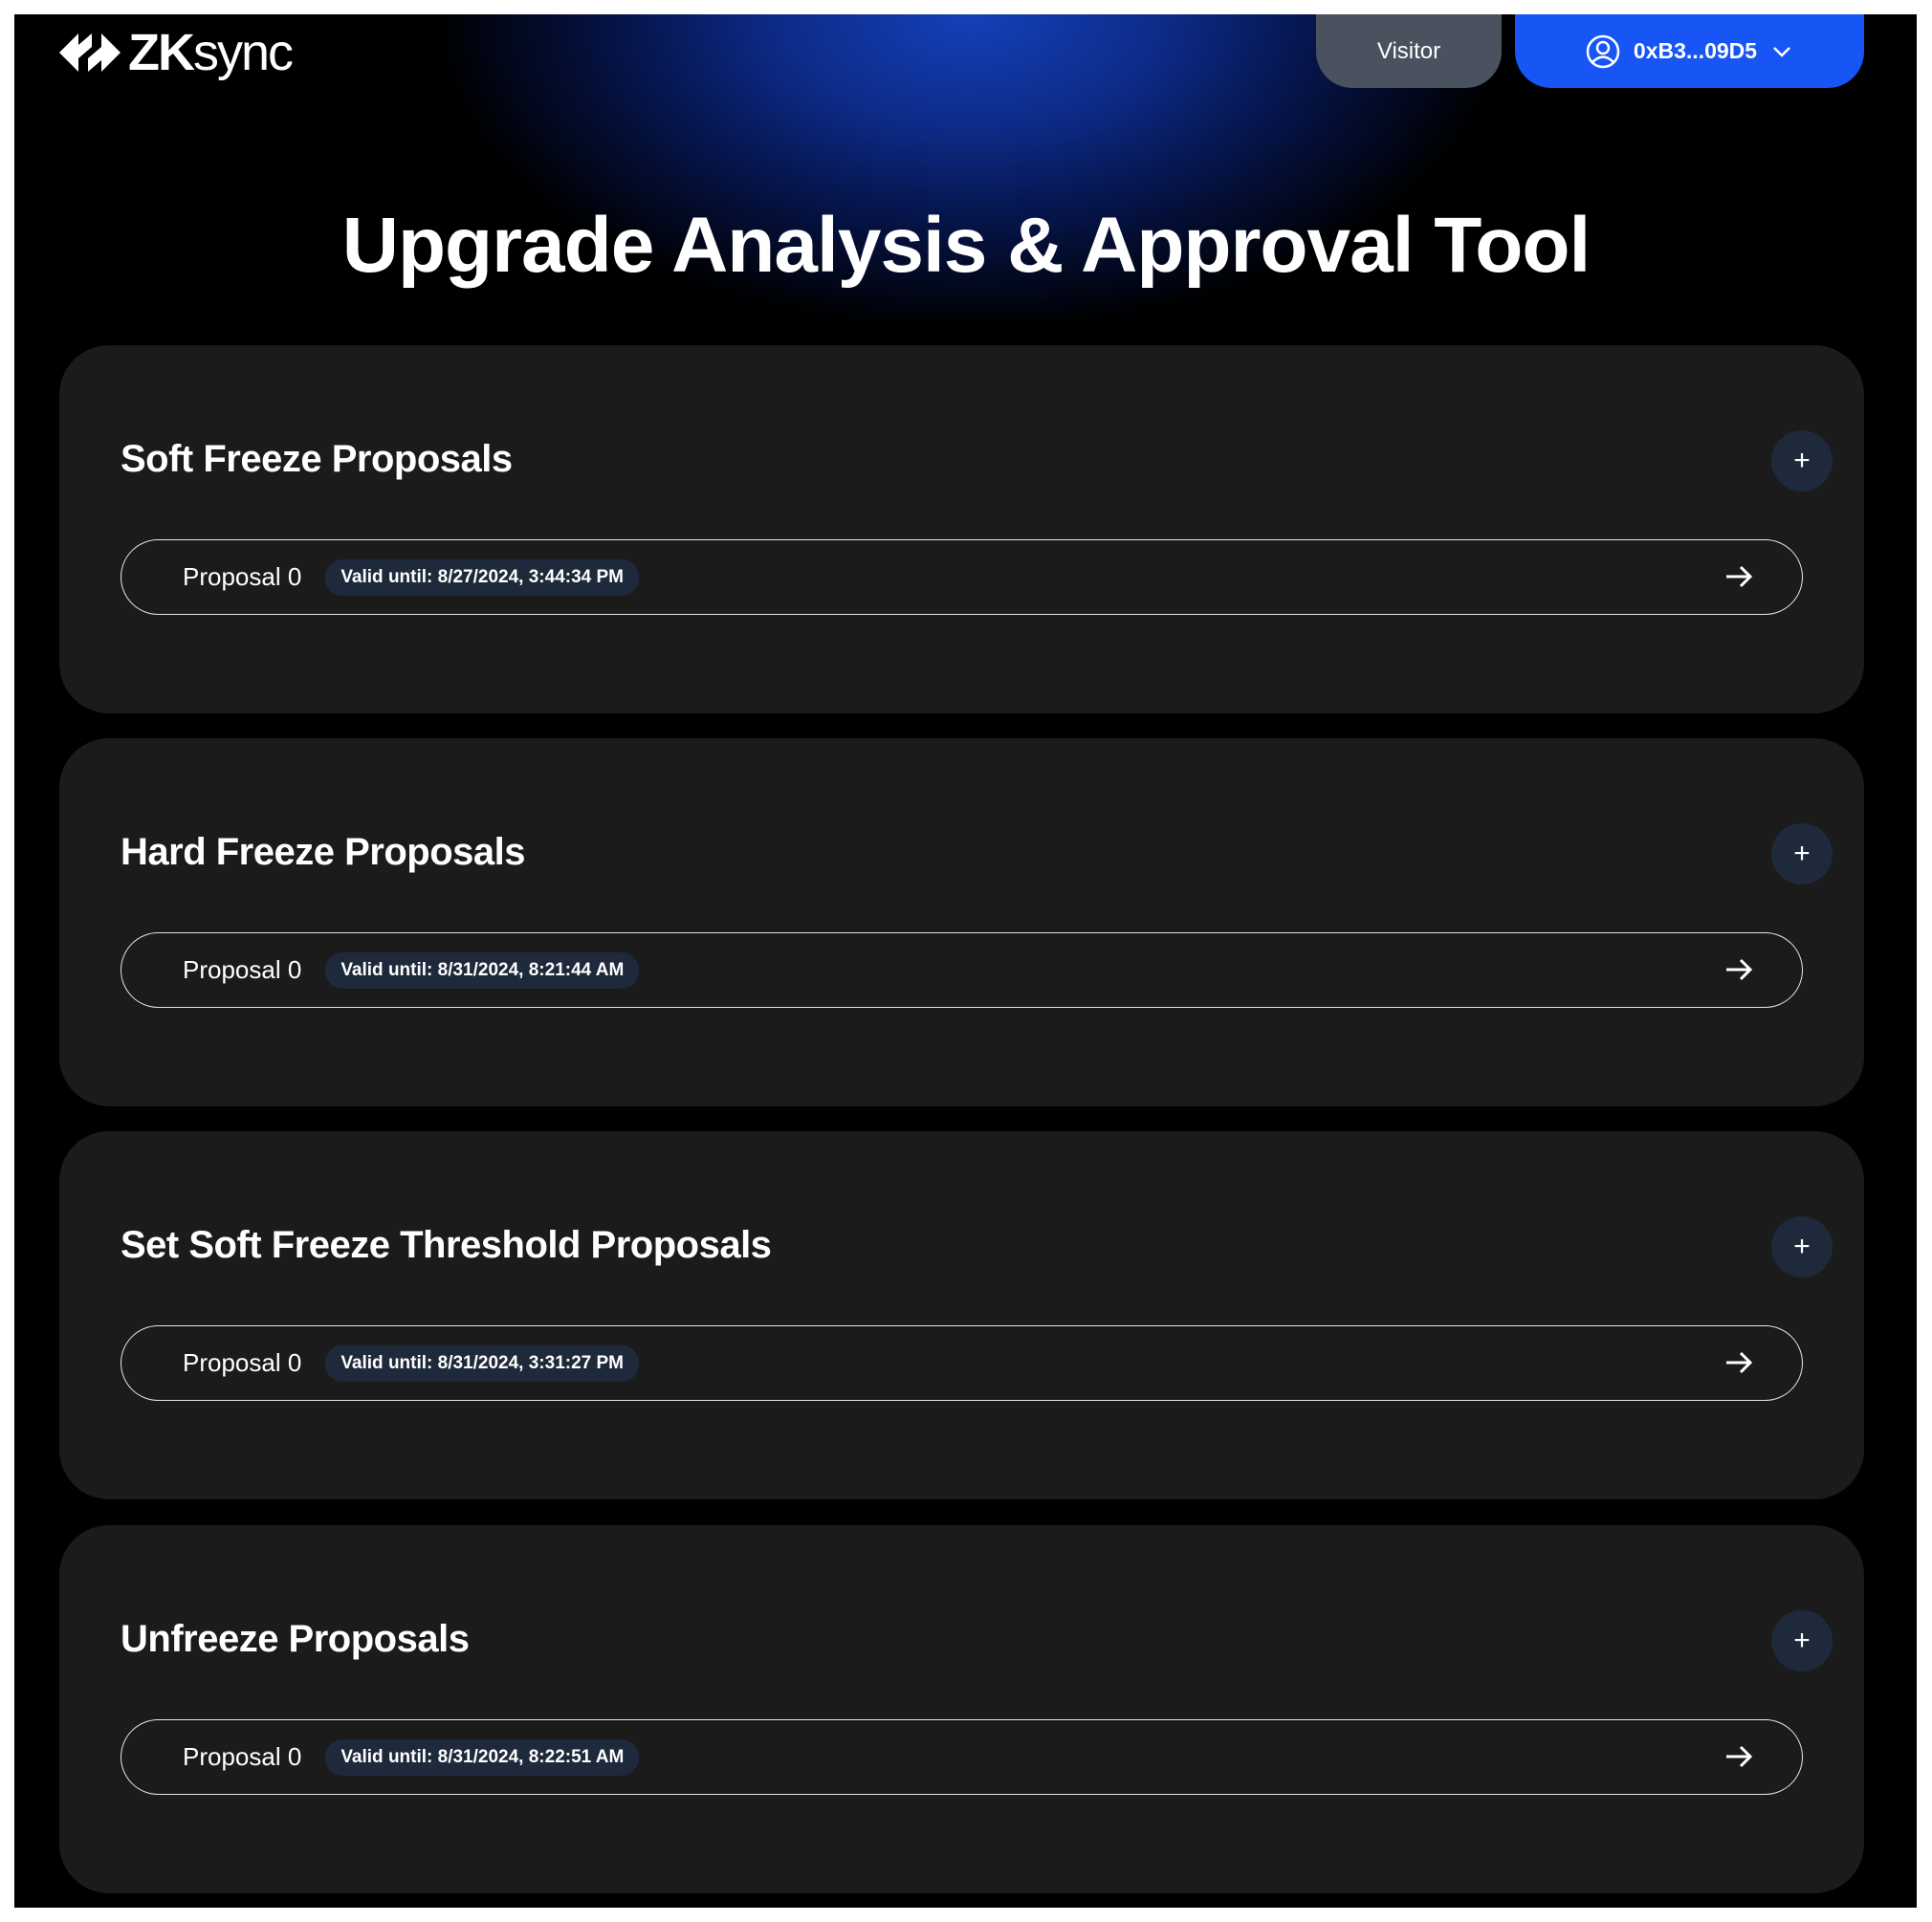 The image size is (1932, 1922). I want to click on zksync-logo: ZKsync, so click(176, 52).